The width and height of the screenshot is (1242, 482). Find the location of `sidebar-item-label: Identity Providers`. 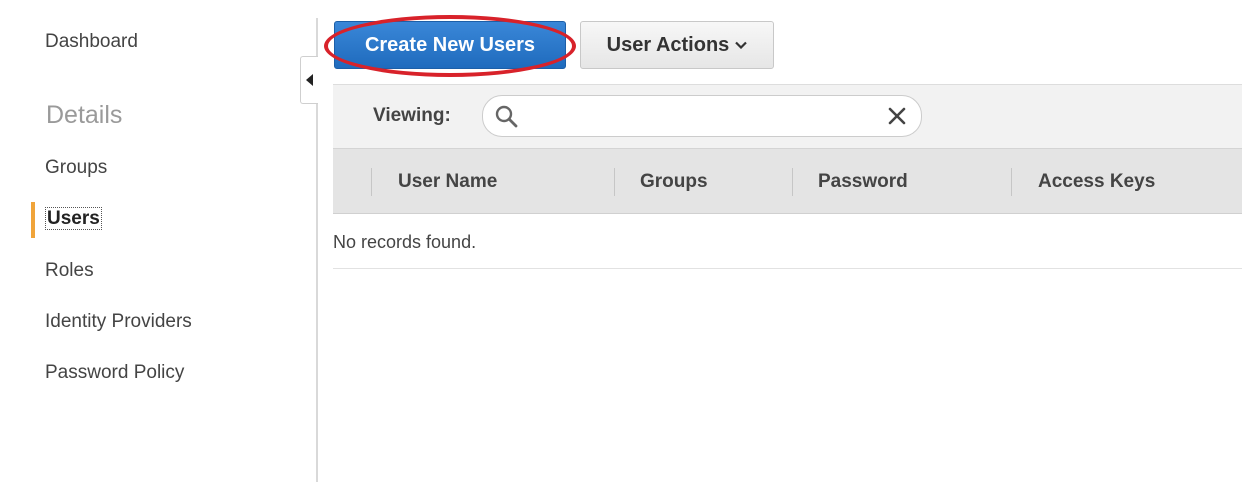

sidebar-item-label: Identity Providers is located at coordinates (118, 321).